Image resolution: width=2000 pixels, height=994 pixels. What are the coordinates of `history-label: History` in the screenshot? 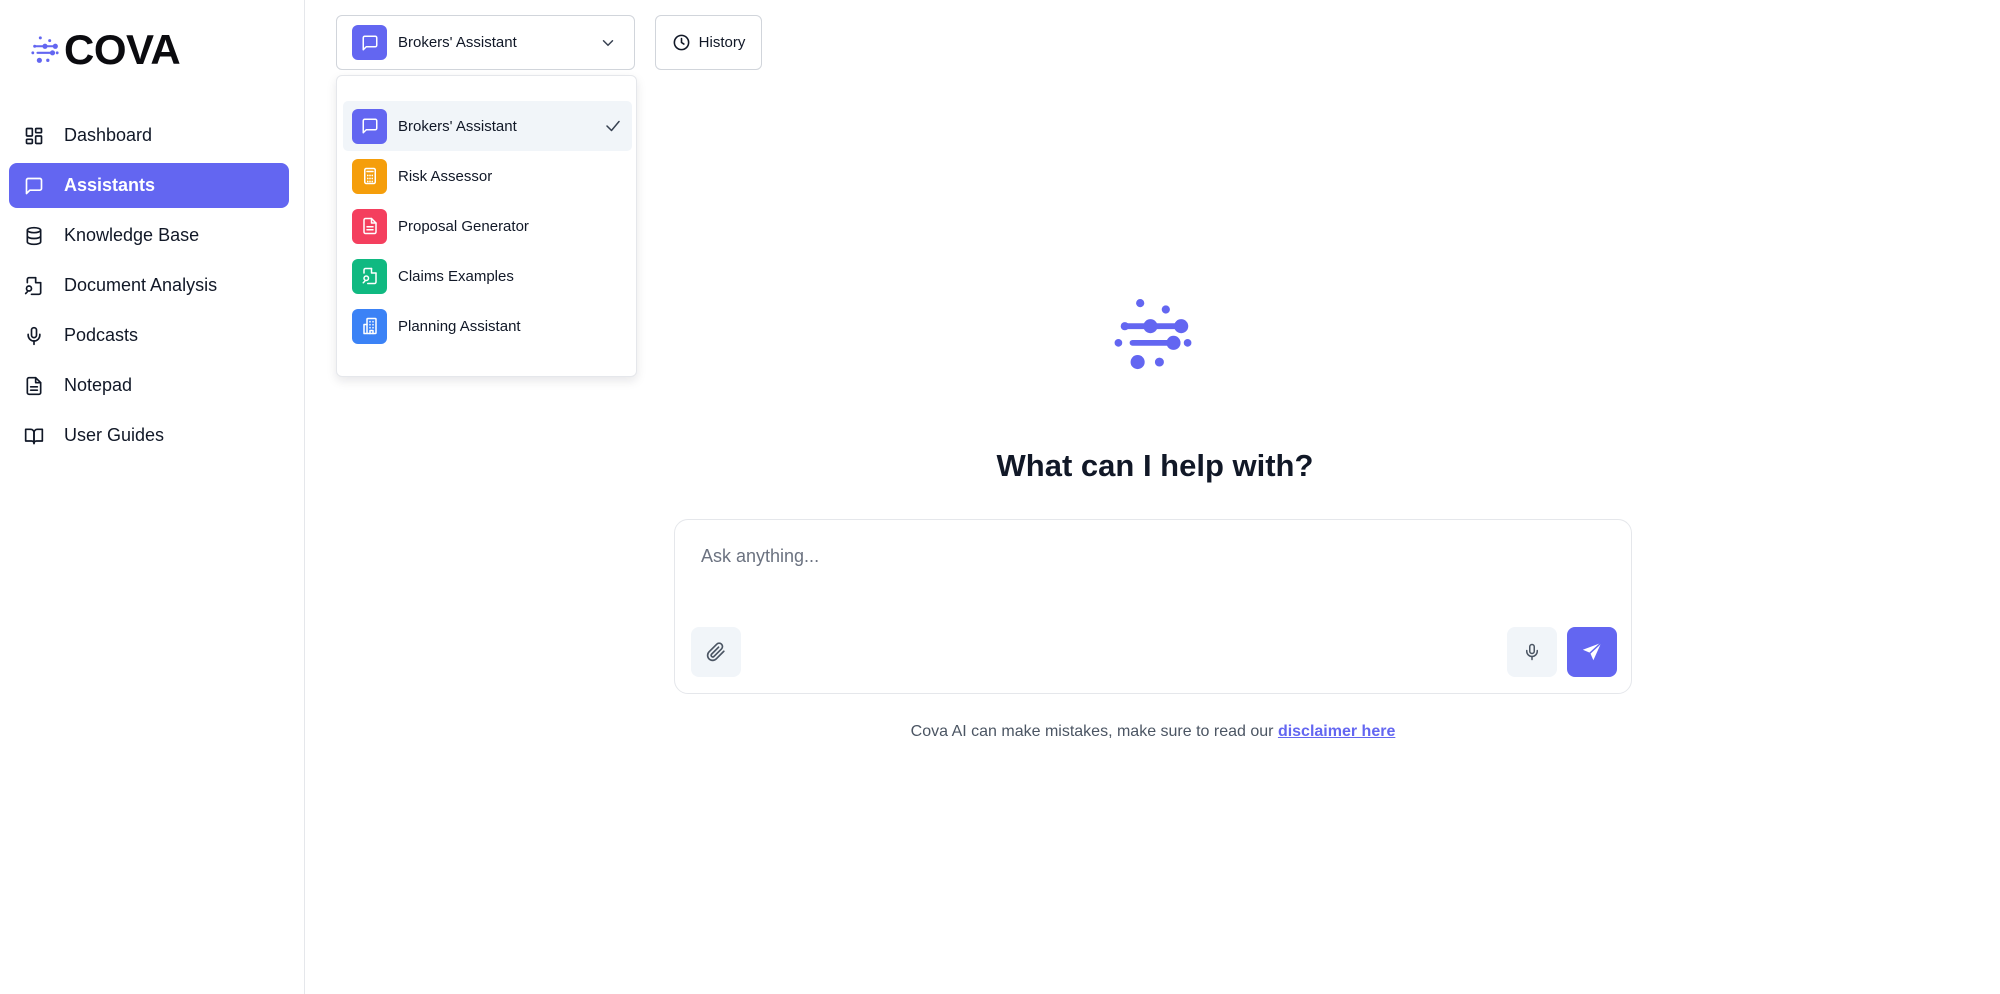 It's located at (722, 42).